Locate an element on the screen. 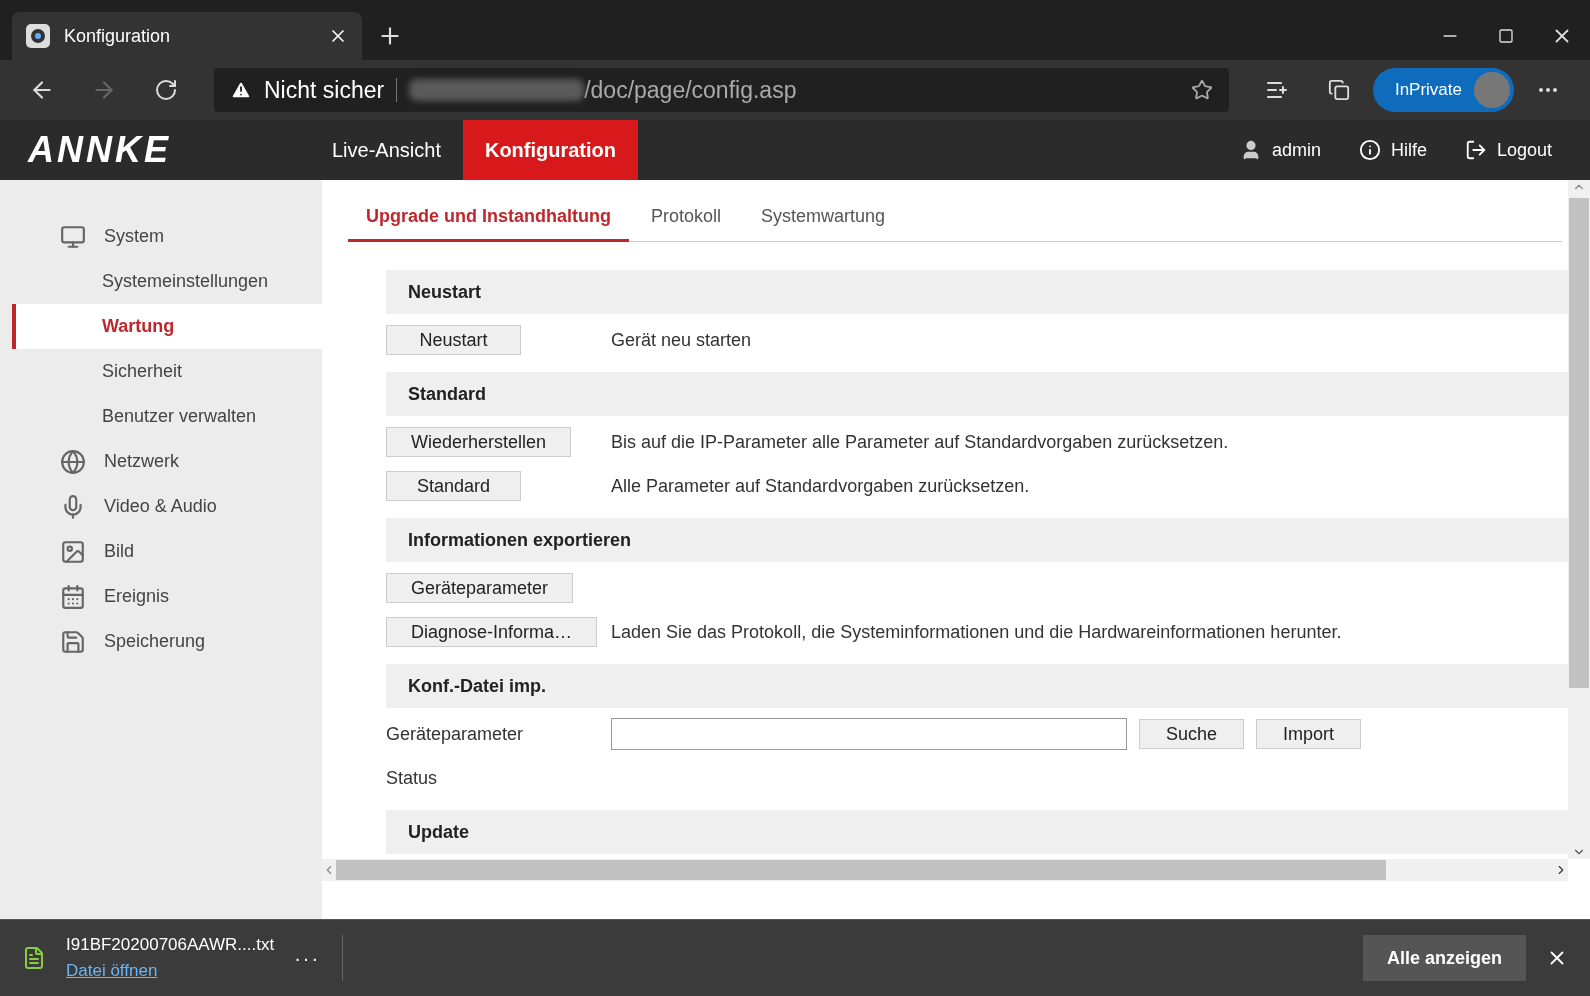  horizontal-scrollbar is located at coordinates (945, 870).